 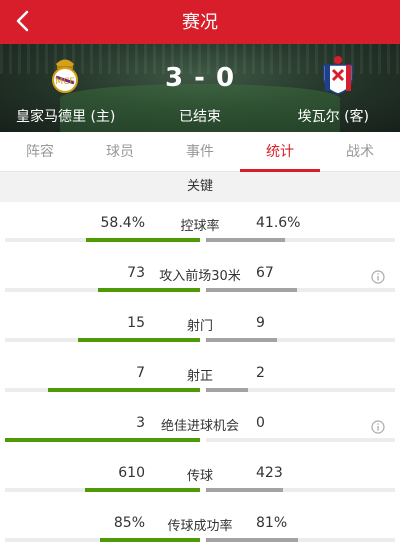 I want to click on away-stat-value: 2, so click(x=260, y=373).